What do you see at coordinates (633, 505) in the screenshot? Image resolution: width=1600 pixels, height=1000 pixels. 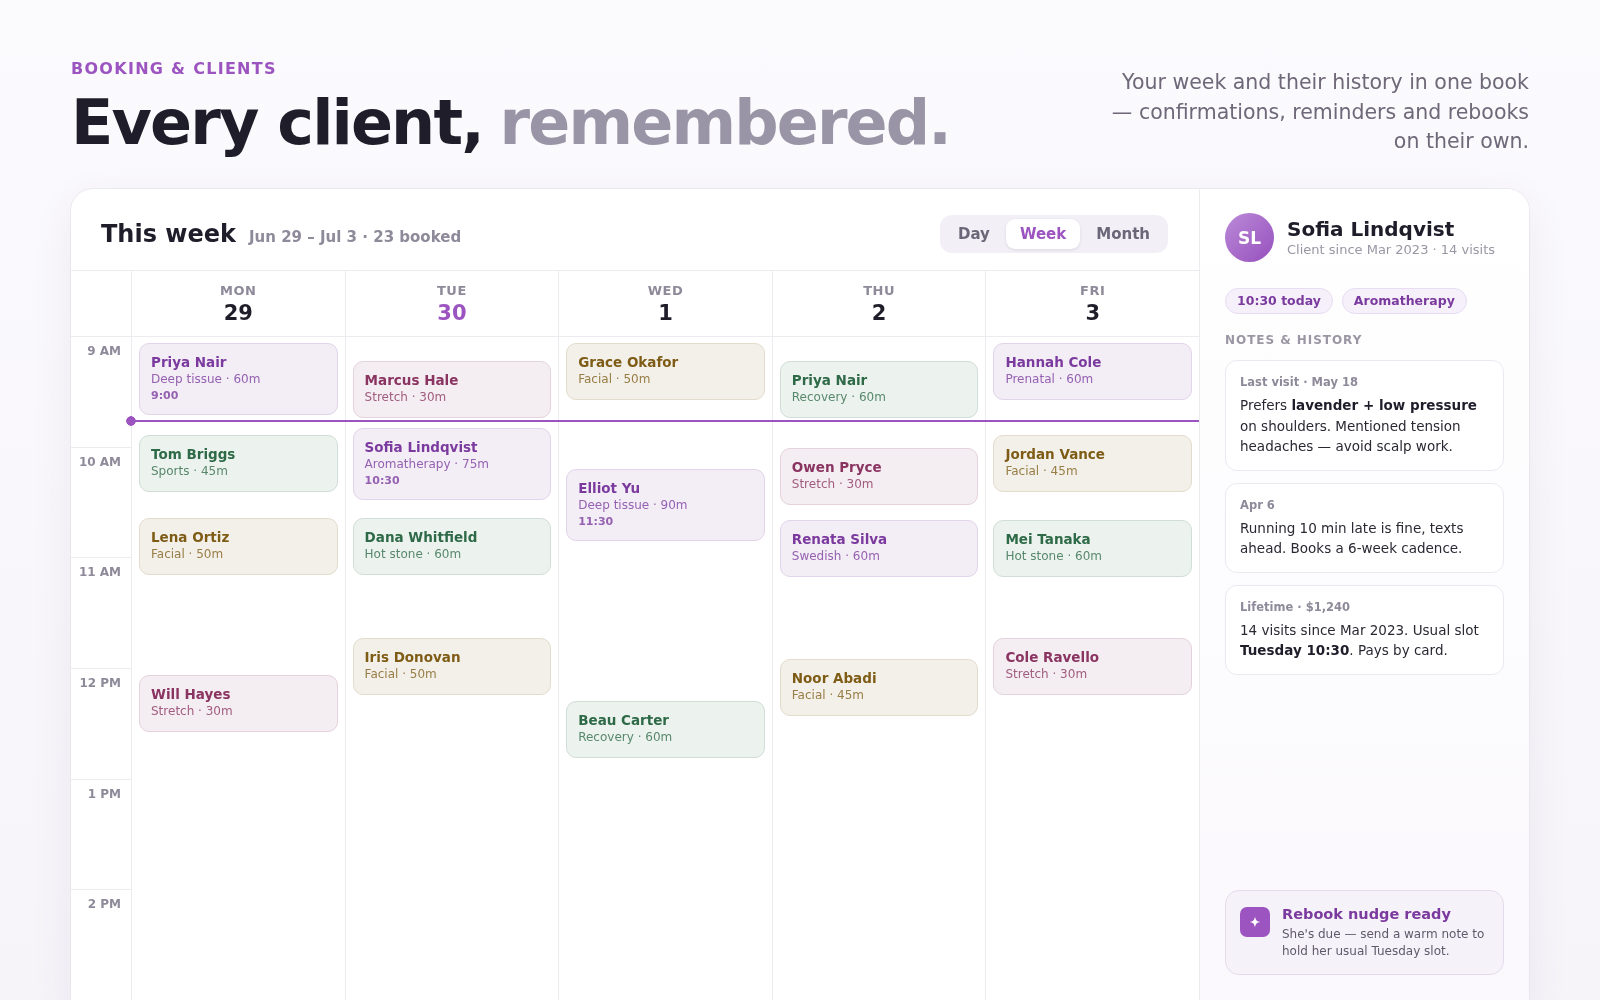 I see `service-detail: Deep tissue · 90m` at bounding box center [633, 505].